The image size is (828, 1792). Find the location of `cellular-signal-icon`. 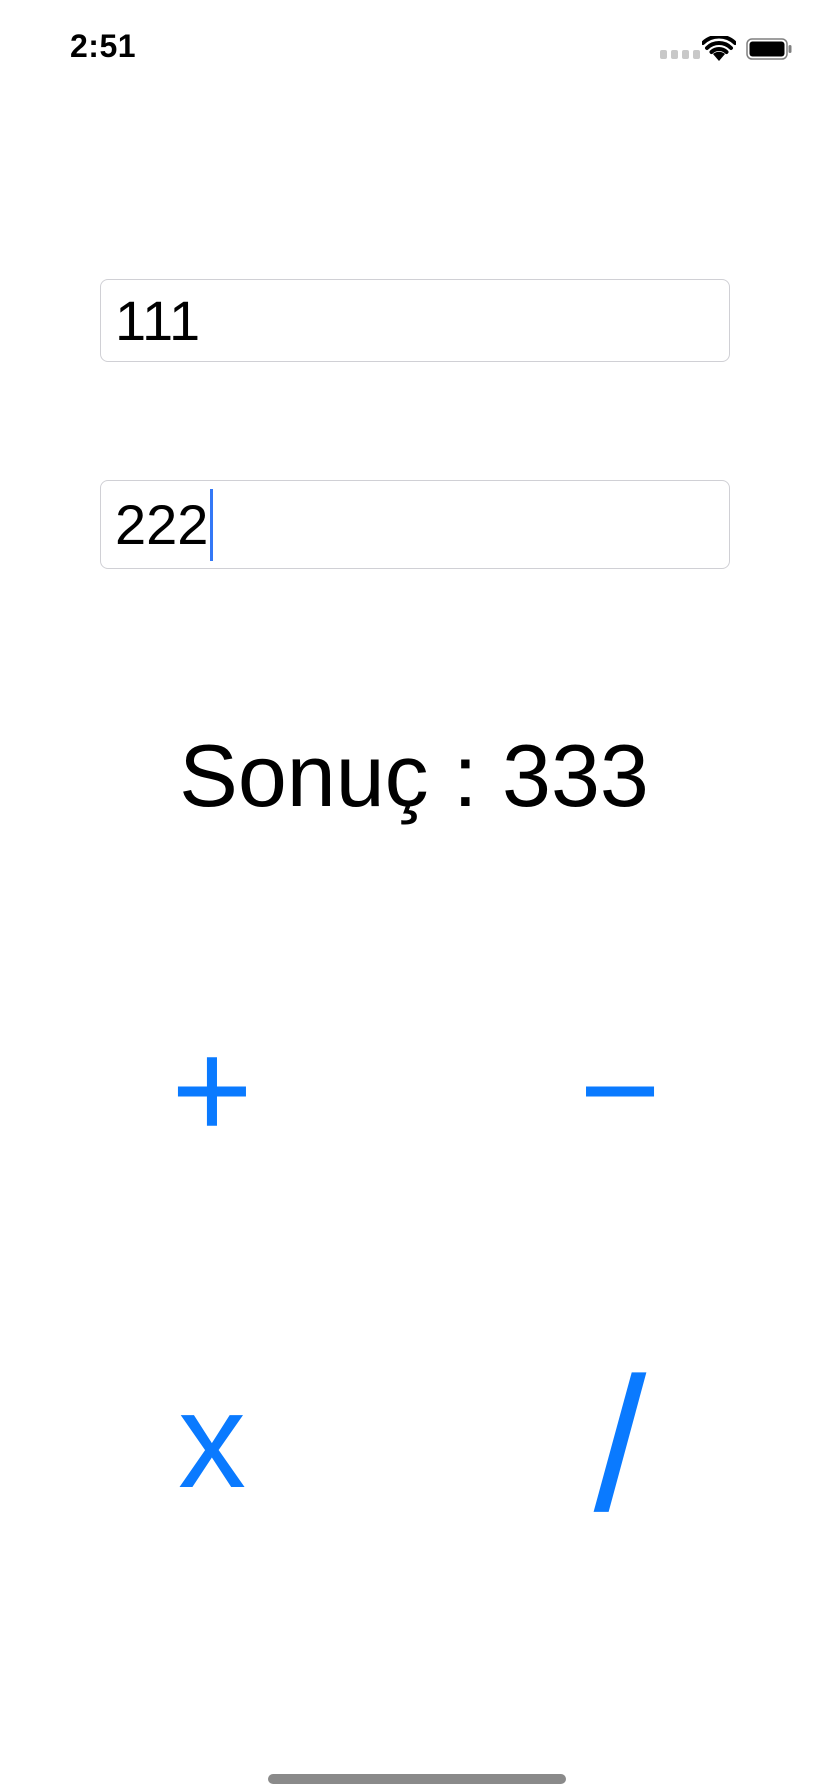

cellular-signal-icon is located at coordinates (680, 54).